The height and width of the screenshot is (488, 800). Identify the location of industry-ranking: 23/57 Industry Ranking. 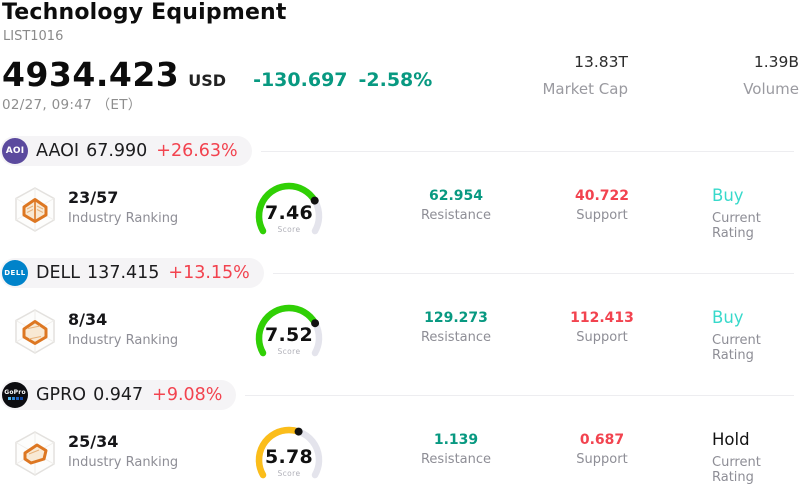
(123, 207).